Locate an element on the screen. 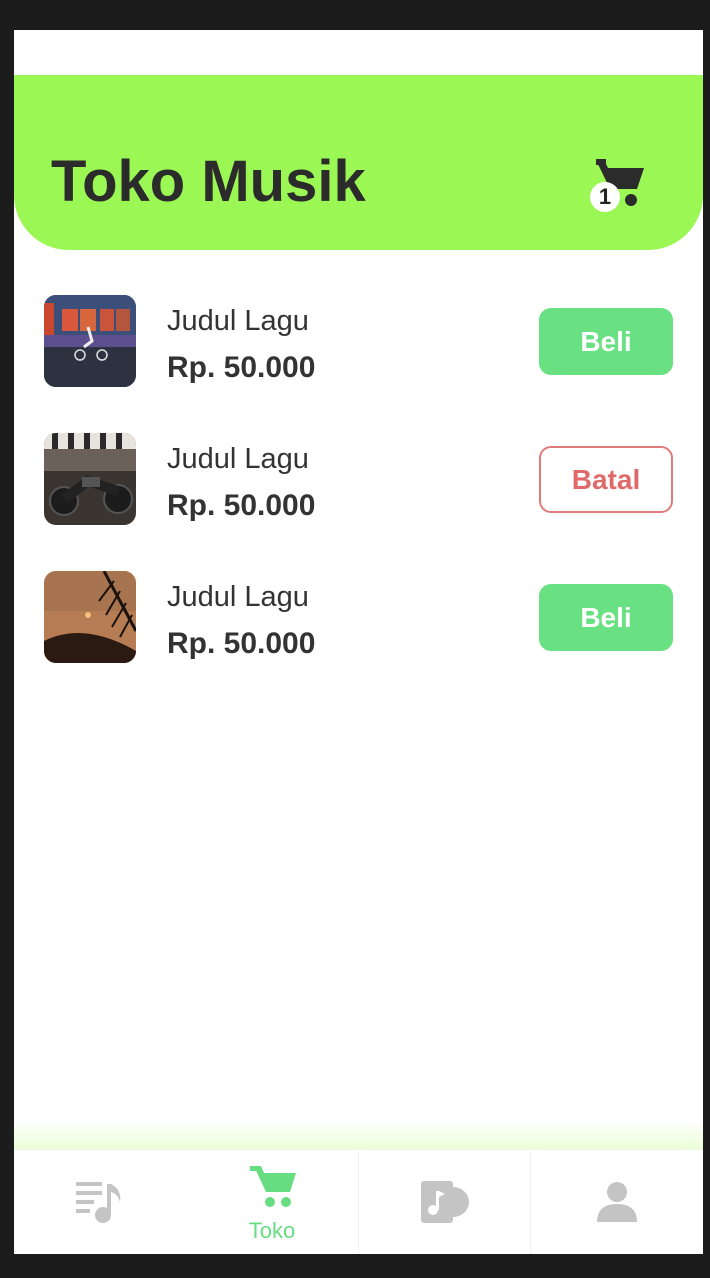 The width and height of the screenshot is (710, 1278). user-profile-icon is located at coordinates (617, 1202).